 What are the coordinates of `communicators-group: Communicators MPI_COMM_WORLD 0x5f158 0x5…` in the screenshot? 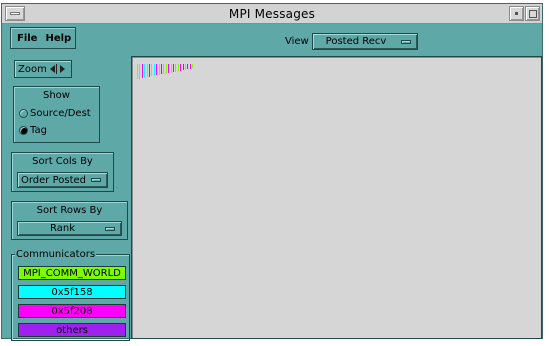 It's located at (70, 295).